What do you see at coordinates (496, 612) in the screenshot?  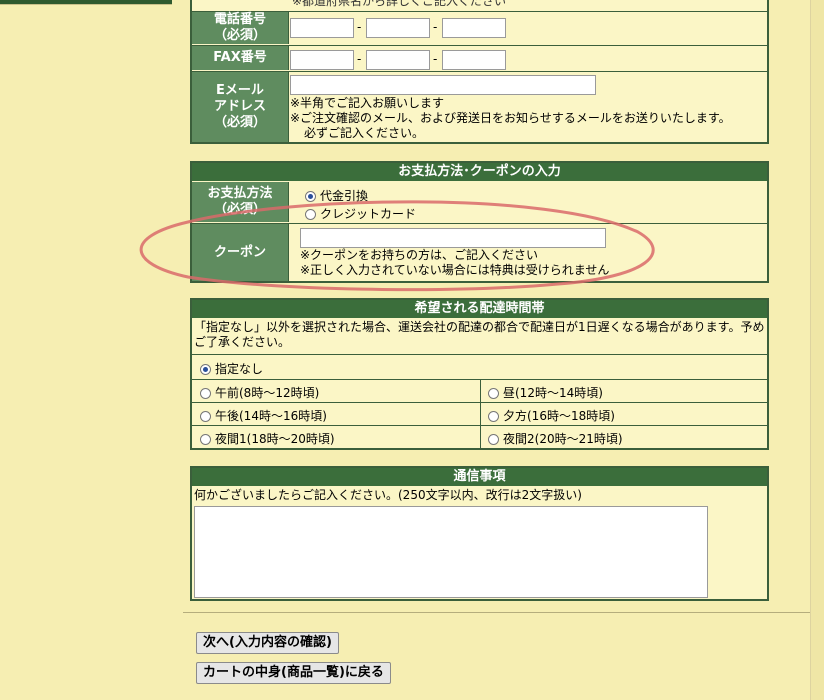 I see `divider` at bounding box center [496, 612].